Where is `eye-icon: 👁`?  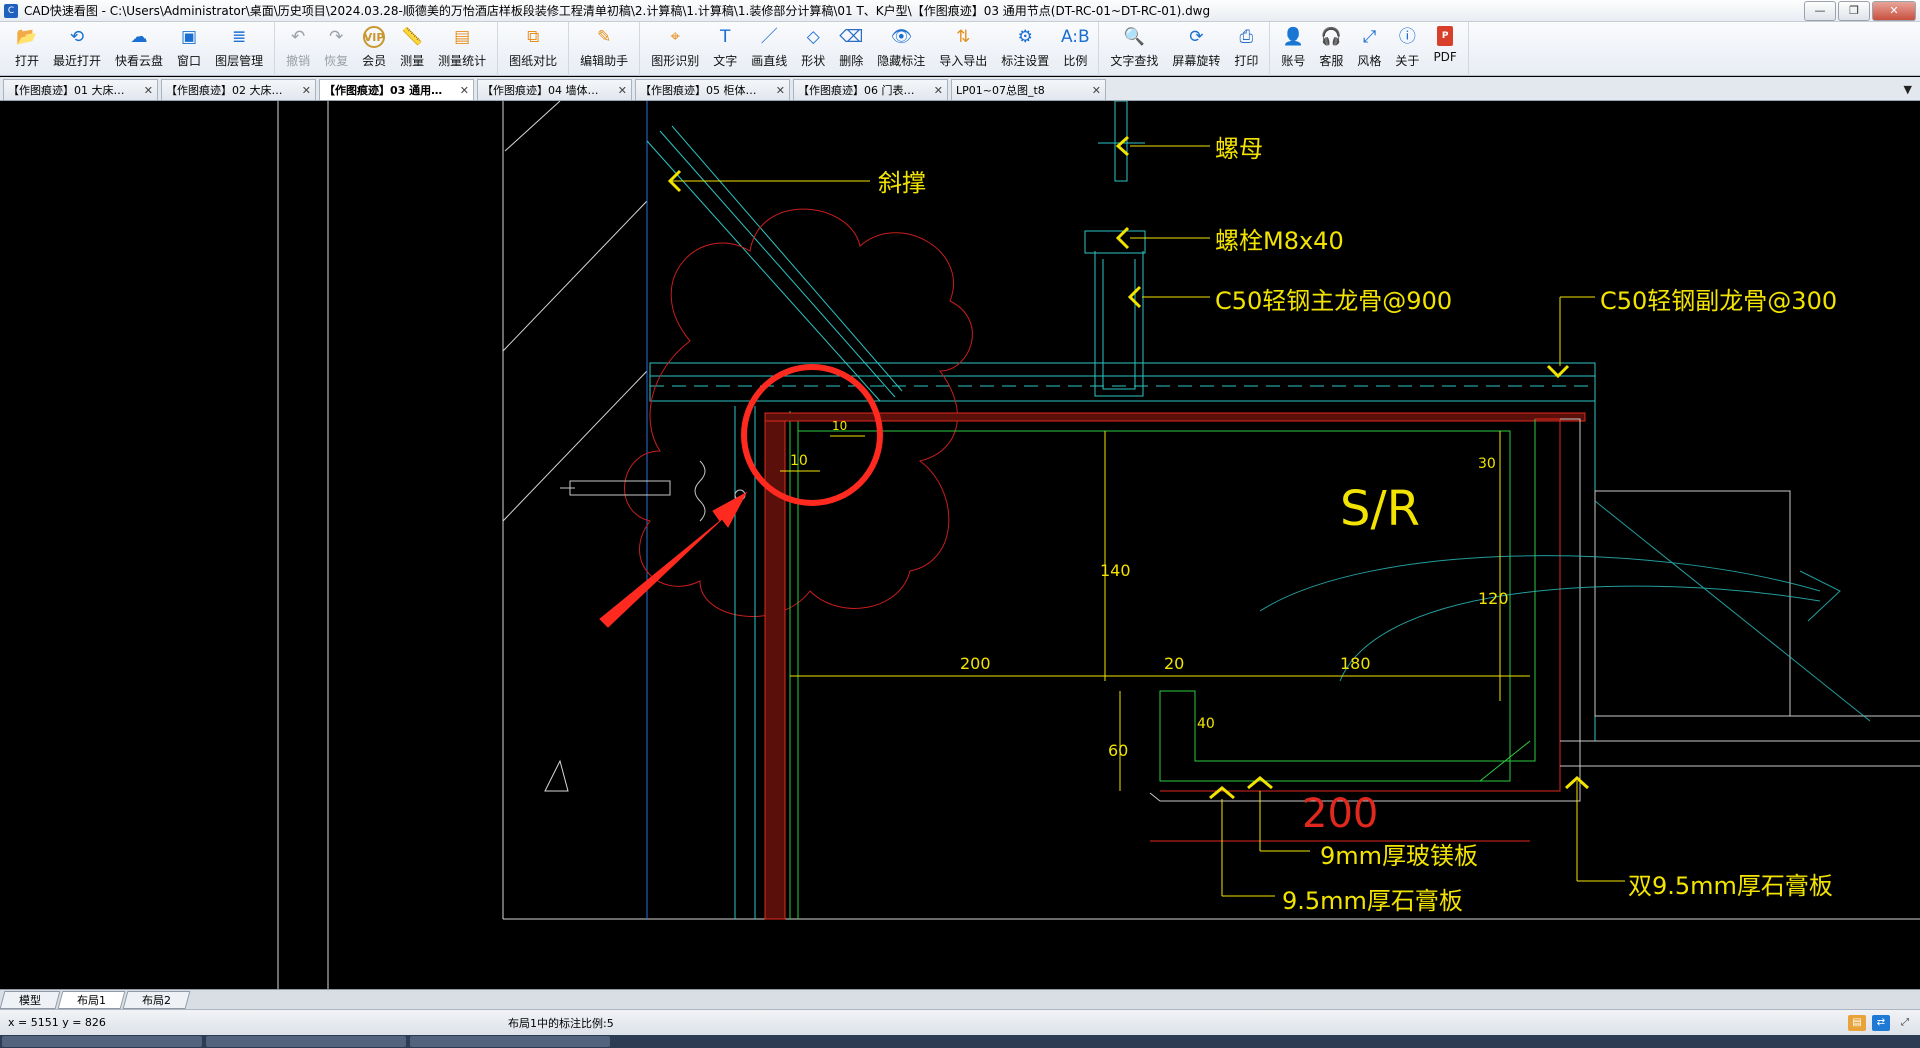 eye-icon: 👁 is located at coordinates (901, 36).